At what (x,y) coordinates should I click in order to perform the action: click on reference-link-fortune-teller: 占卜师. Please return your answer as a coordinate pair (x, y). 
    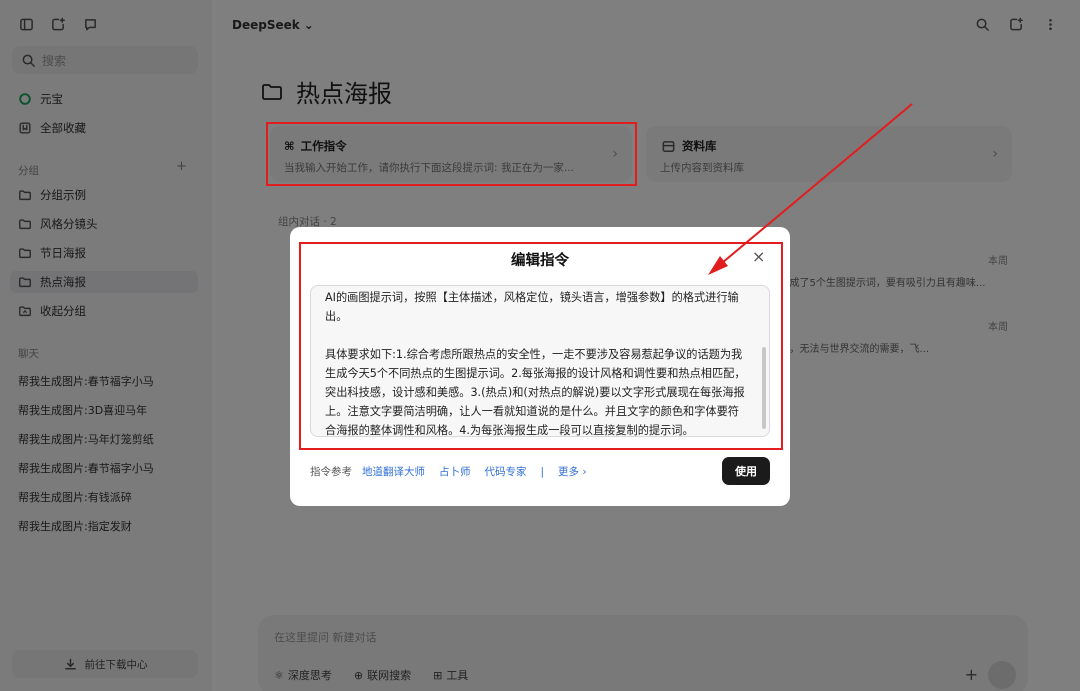
    Looking at the image, I should click on (455, 471).